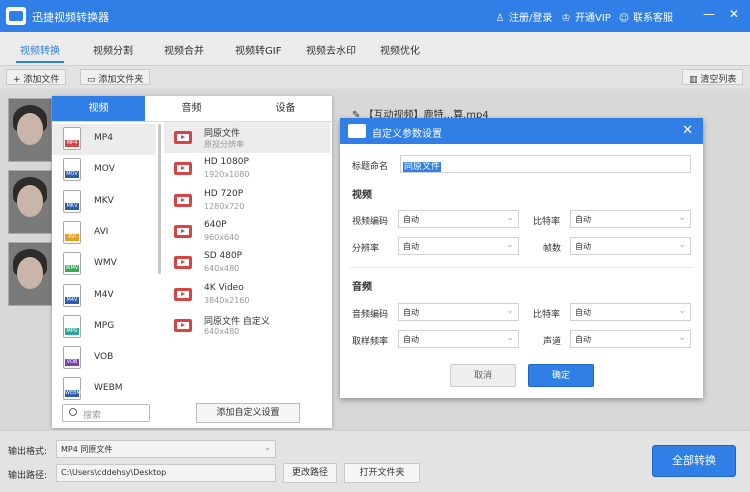 This screenshot has width=750, height=492. What do you see at coordinates (104, 139) in the screenshot?
I see `format-item: MP4 MP4` at bounding box center [104, 139].